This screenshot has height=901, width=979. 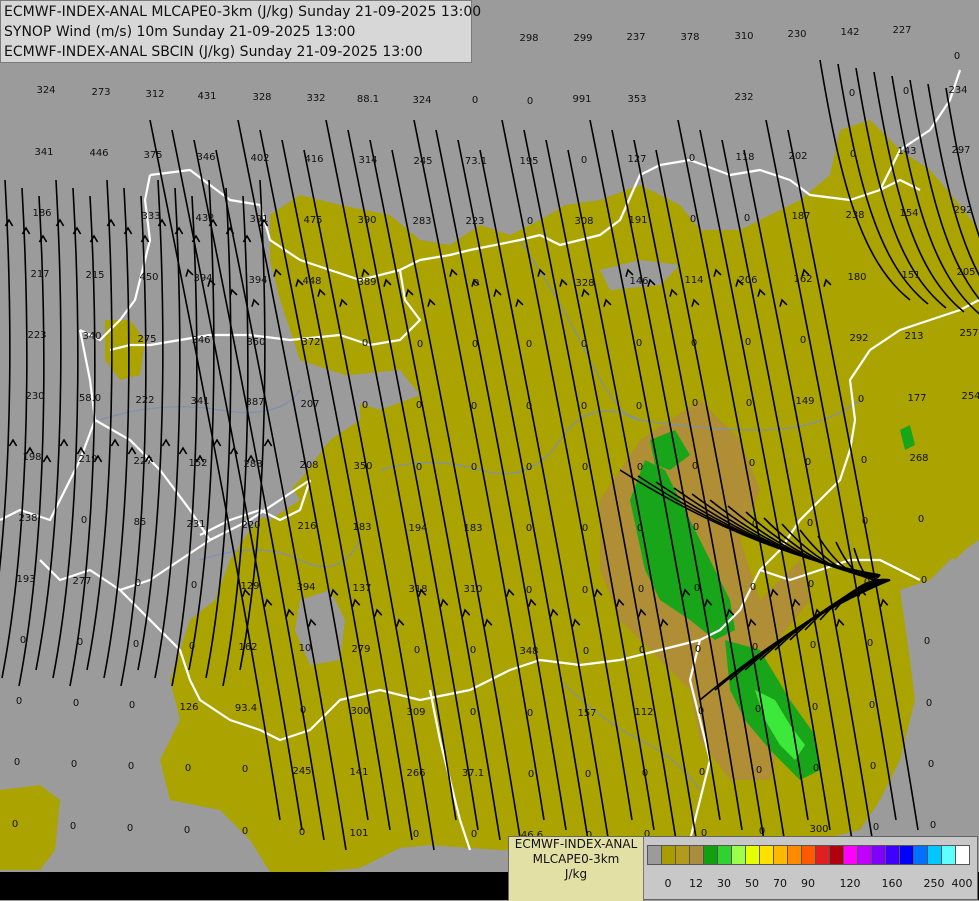 What do you see at coordinates (308, 465) in the screenshot?
I see `cin-value-label: 208` at bounding box center [308, 465].